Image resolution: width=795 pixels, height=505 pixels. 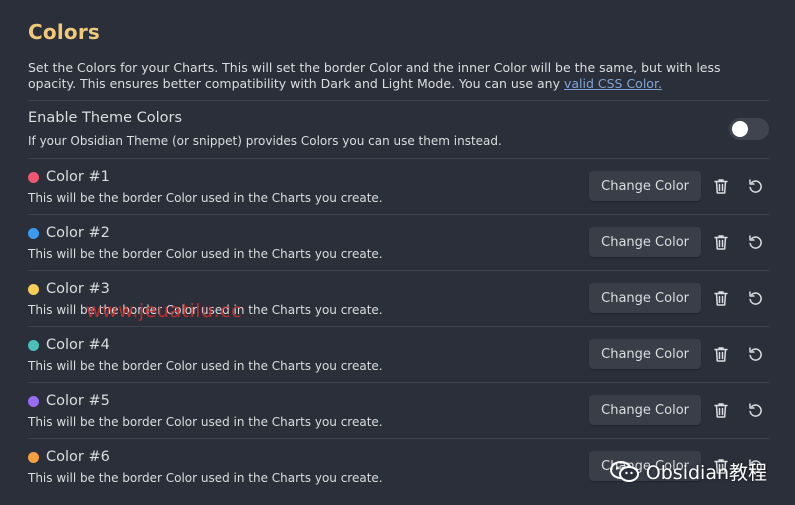 What do you see at coordinates (78, 233) in the screenshot?
I see `color-title-text: Color #2` at bounding box center [78, 233].